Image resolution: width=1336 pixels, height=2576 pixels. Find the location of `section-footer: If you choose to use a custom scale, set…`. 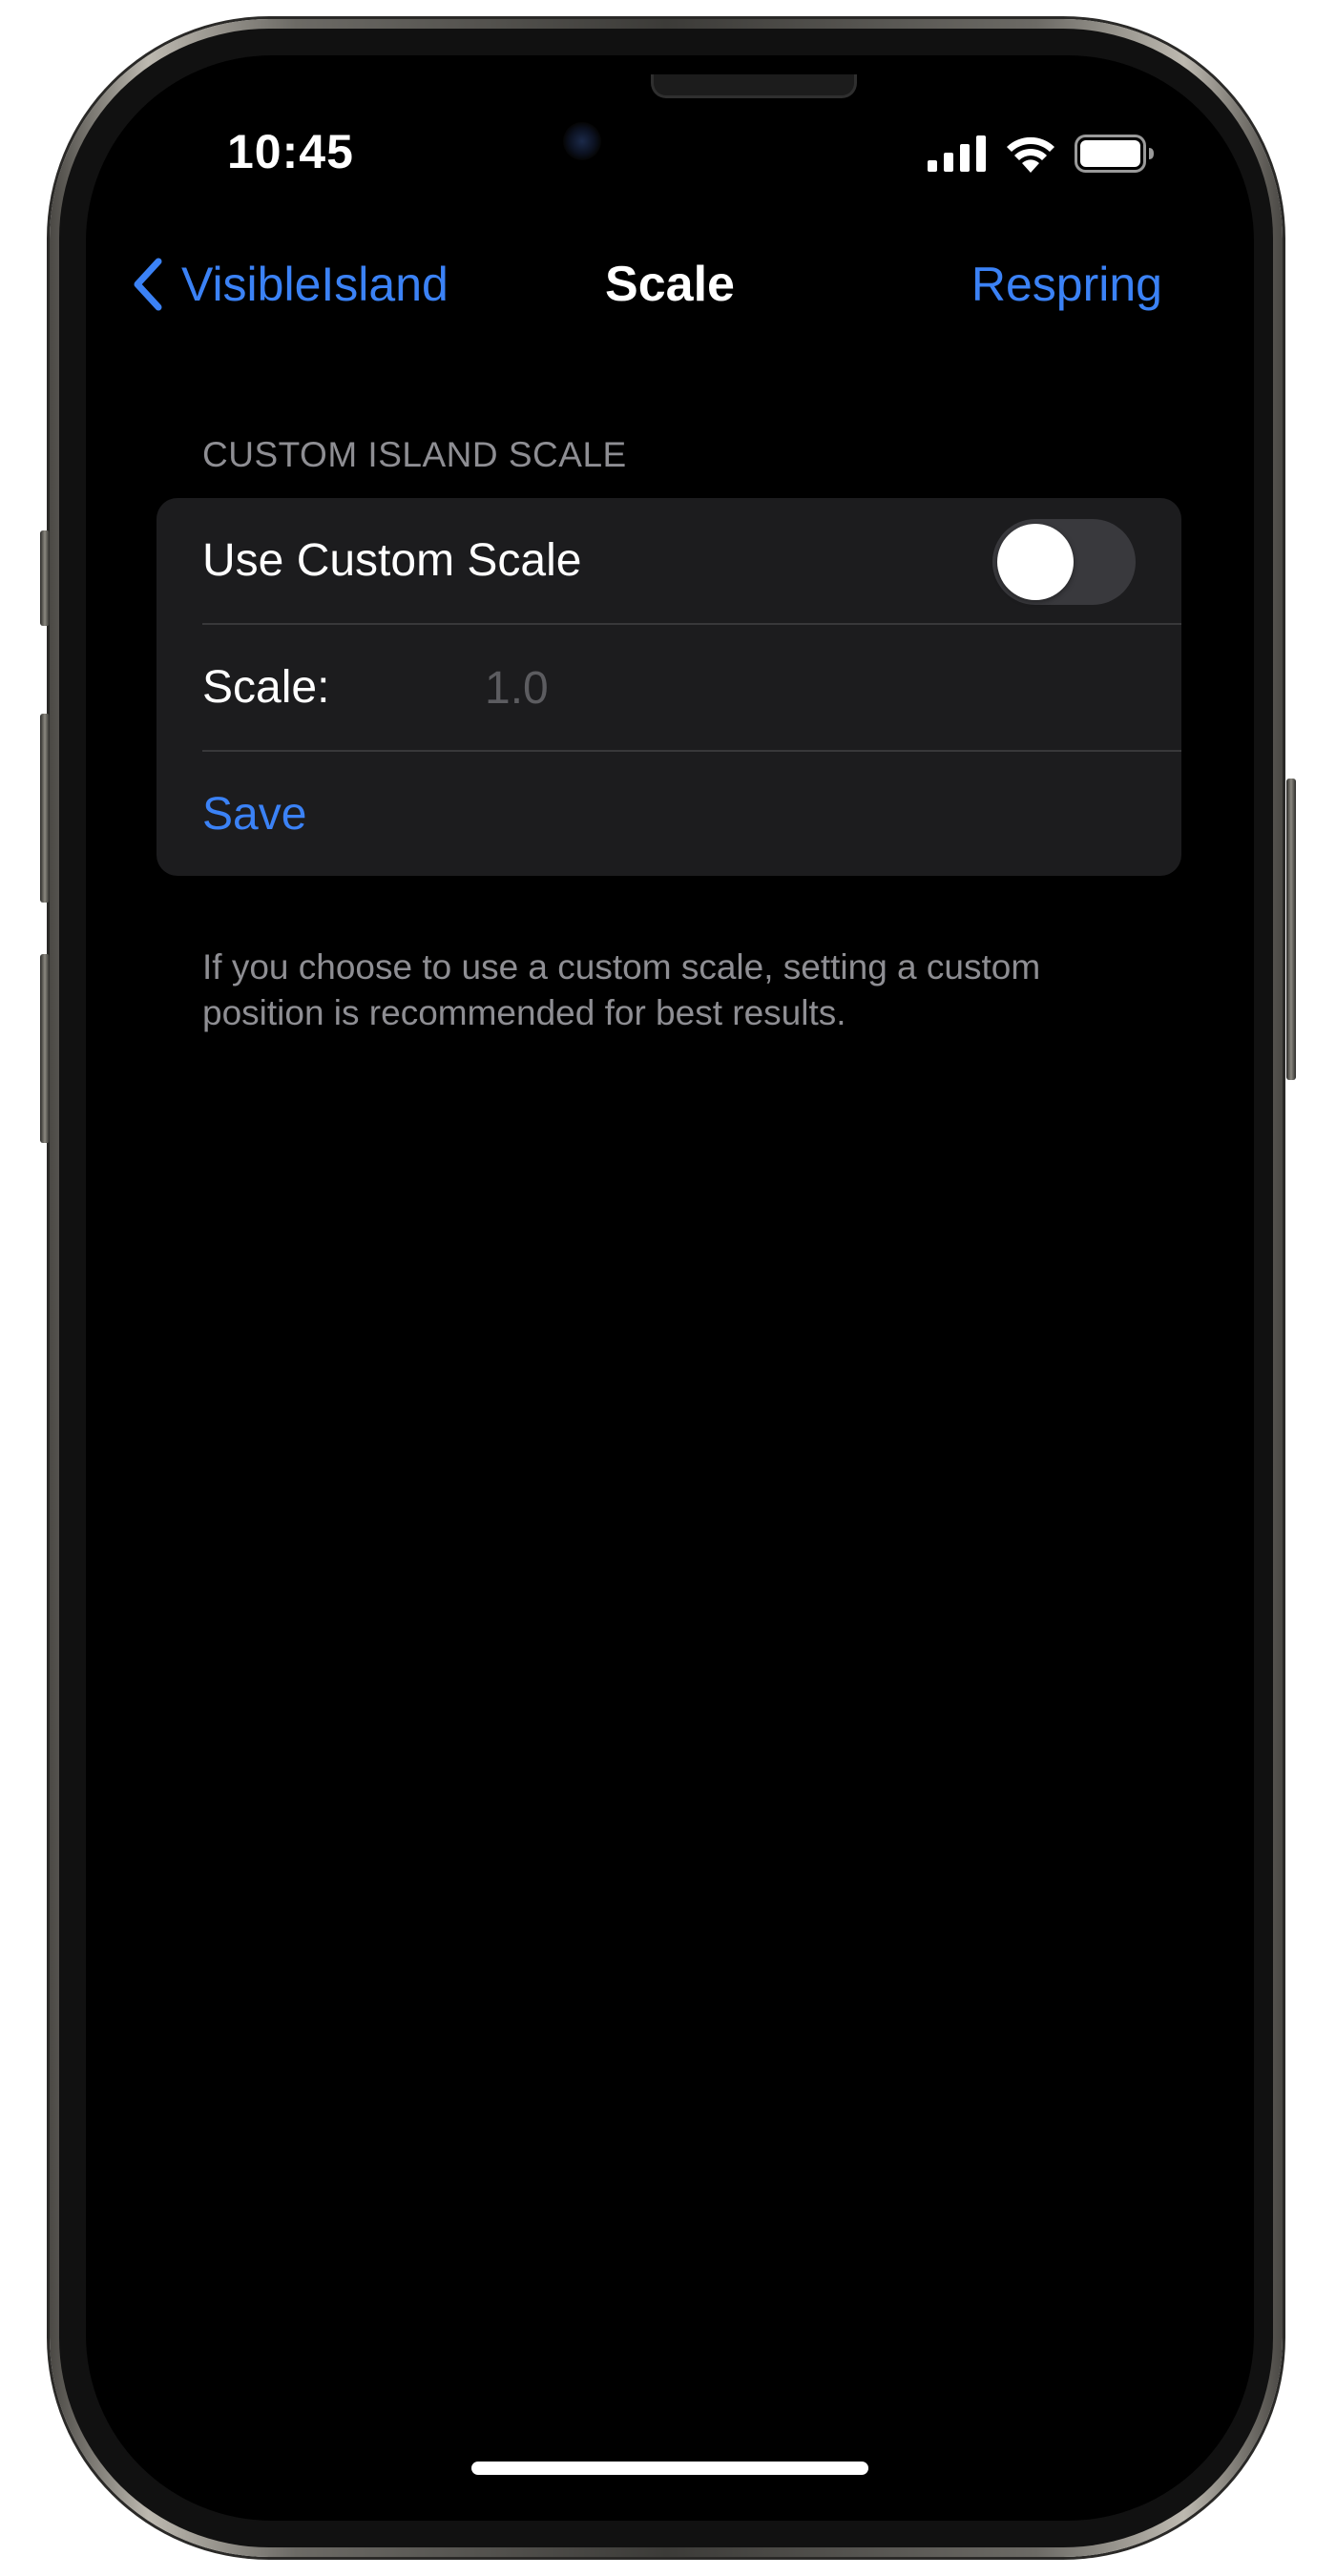

section-footer: If you choose to use a custom scale, set… is located at coordinates (621, 989).